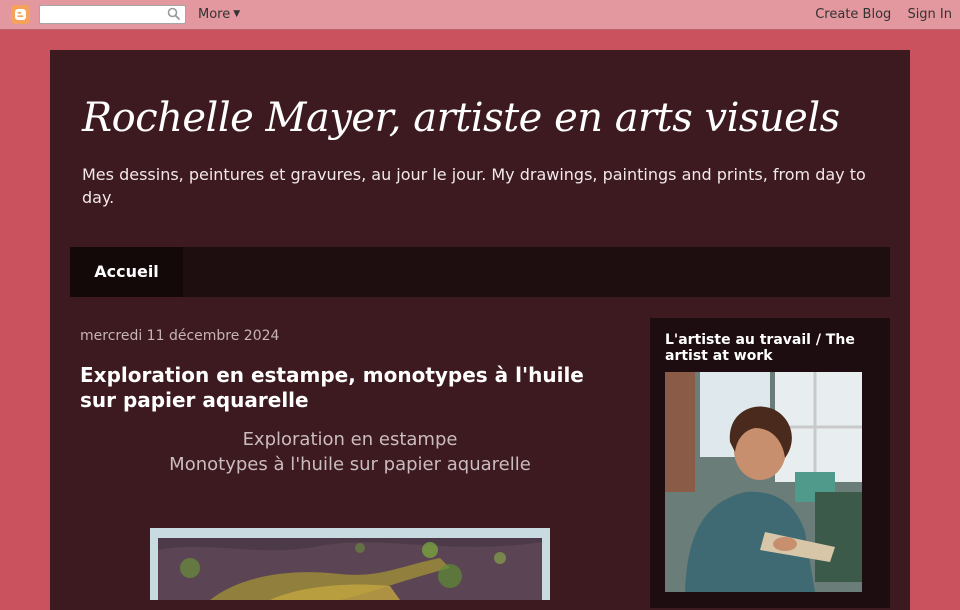  Describe the element at coordinates (480, 272) in the screenshot. I see `pages-tabs: Accueil` at that location.